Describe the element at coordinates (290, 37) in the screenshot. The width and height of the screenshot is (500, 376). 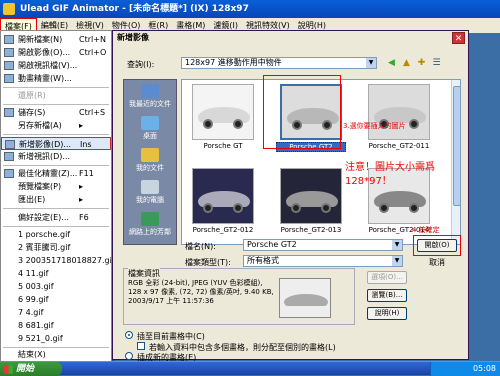
I see `dialog-title: 新增影像` at that location.